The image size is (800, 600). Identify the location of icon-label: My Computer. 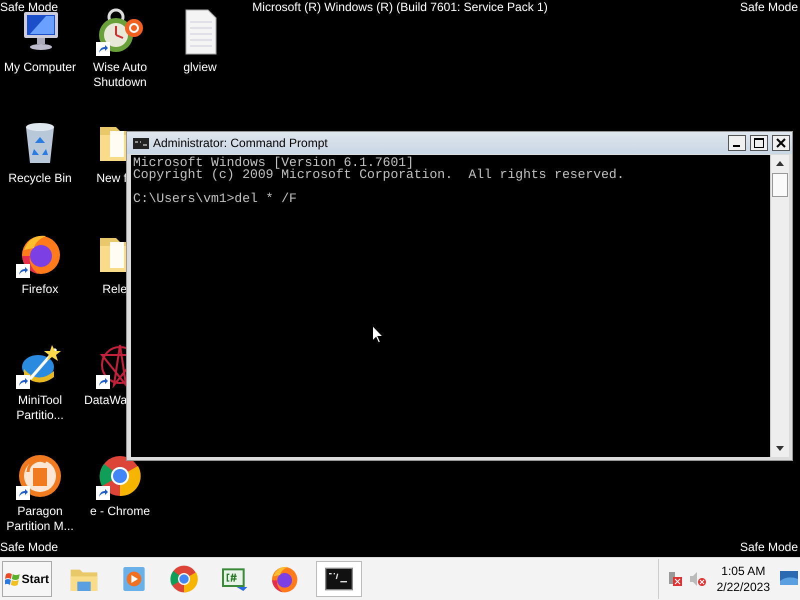
(40, 67).